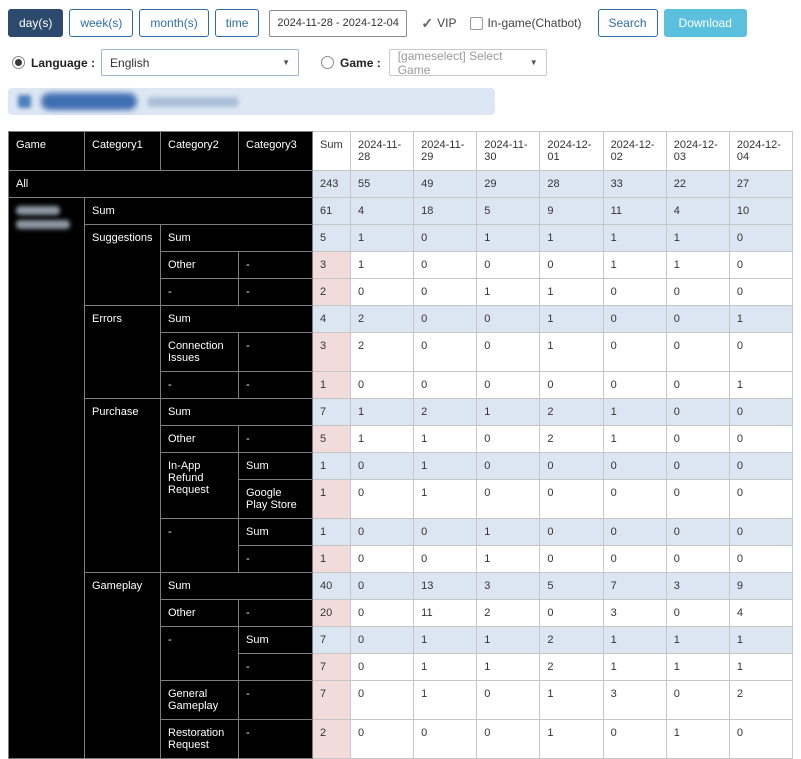  What do you see at coordinates (331, 640) in the screenshot?
I see `table-cell: 7` at bounding box center [331, 640].